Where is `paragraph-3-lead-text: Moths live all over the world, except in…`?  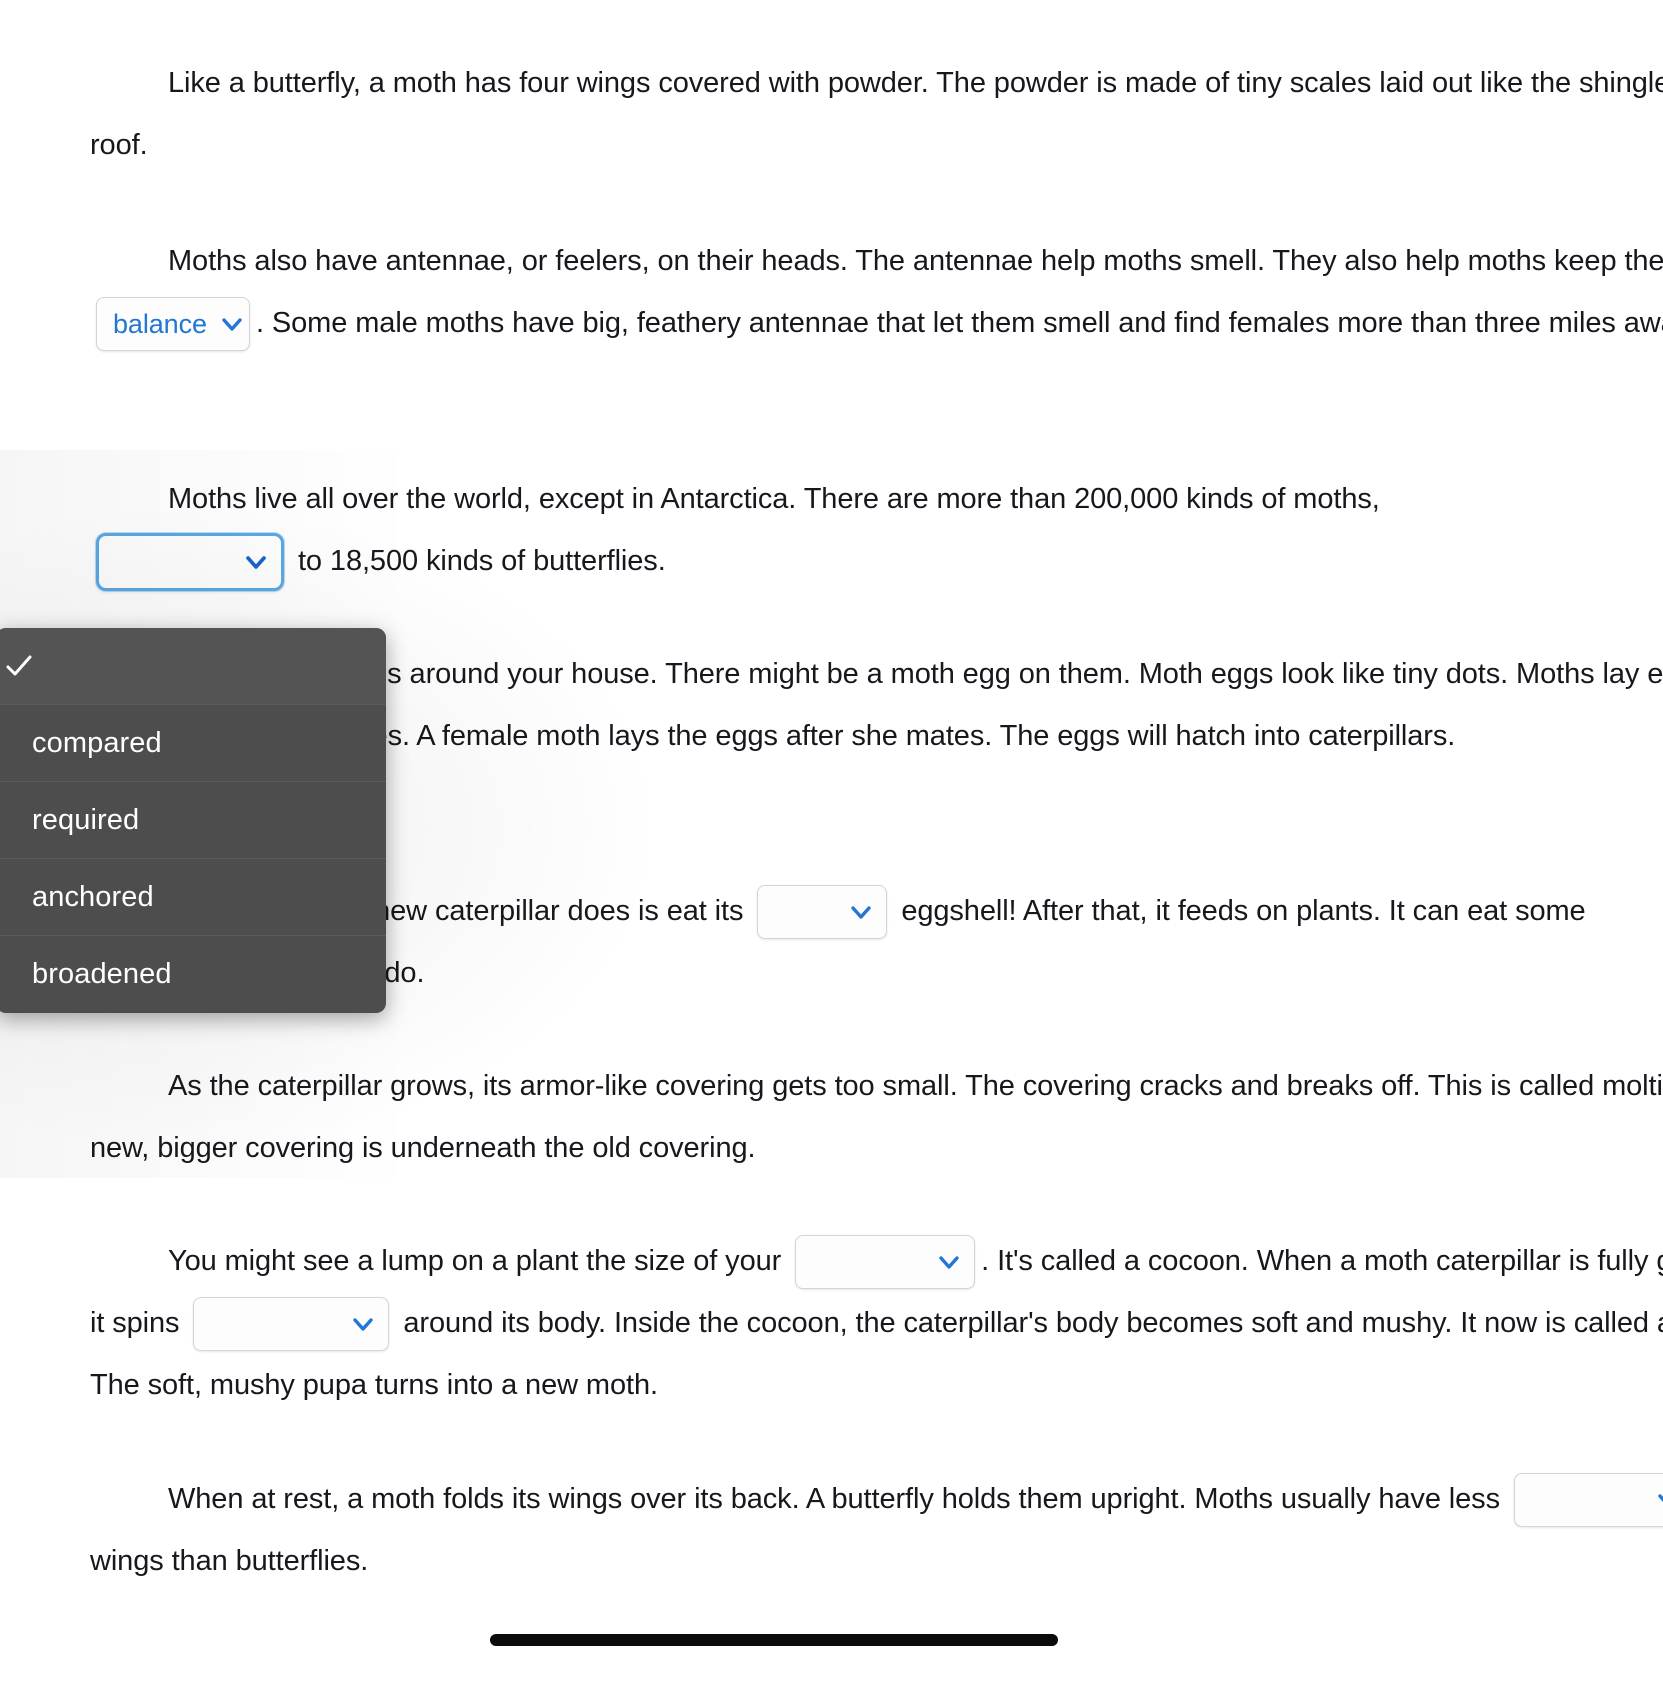 paragraph-3-lead-text: Moths live all over the world, except in… is located at coordinates (774, 499).